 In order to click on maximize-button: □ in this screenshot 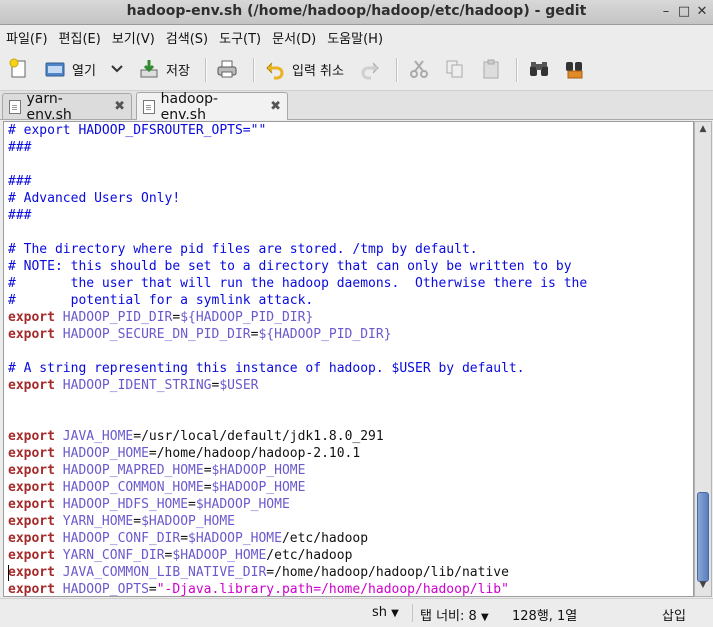, I will do `click(684, 12)`.